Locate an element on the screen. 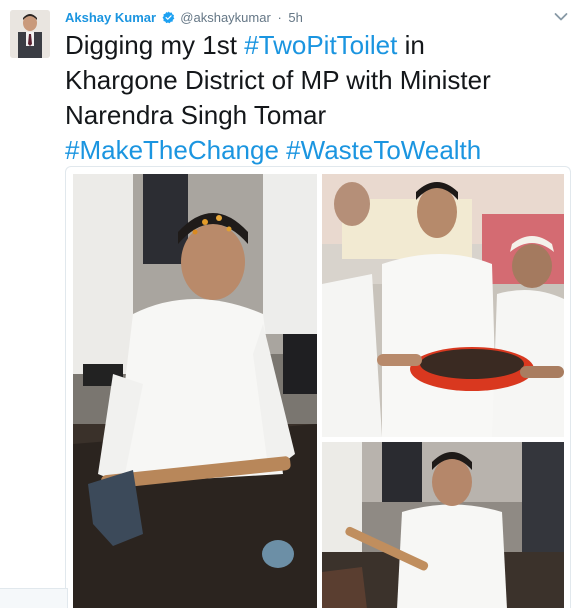  hashtag-link-wastetowealth: #WasteToWealth is located at coordinates (383, 150).